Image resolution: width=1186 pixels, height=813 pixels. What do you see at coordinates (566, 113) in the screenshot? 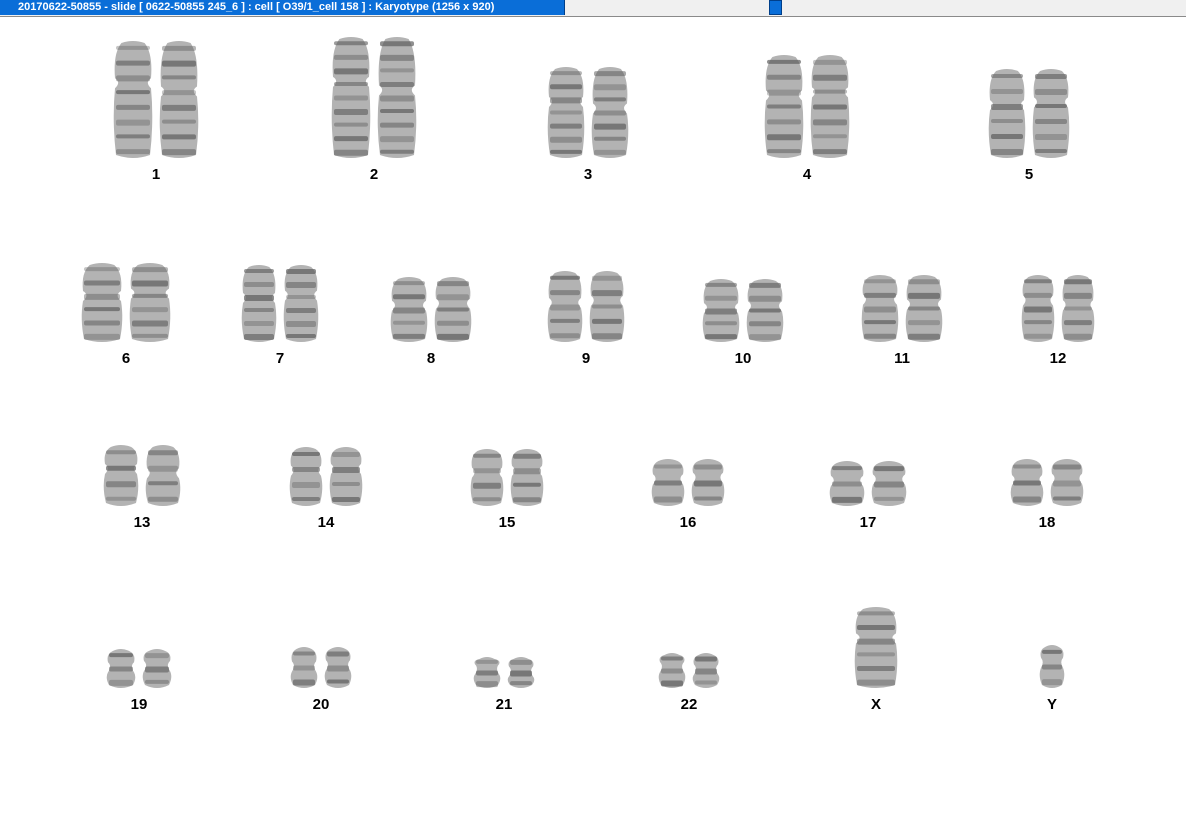
I see `chromosome-3-a` at bounding box center [566, 113].